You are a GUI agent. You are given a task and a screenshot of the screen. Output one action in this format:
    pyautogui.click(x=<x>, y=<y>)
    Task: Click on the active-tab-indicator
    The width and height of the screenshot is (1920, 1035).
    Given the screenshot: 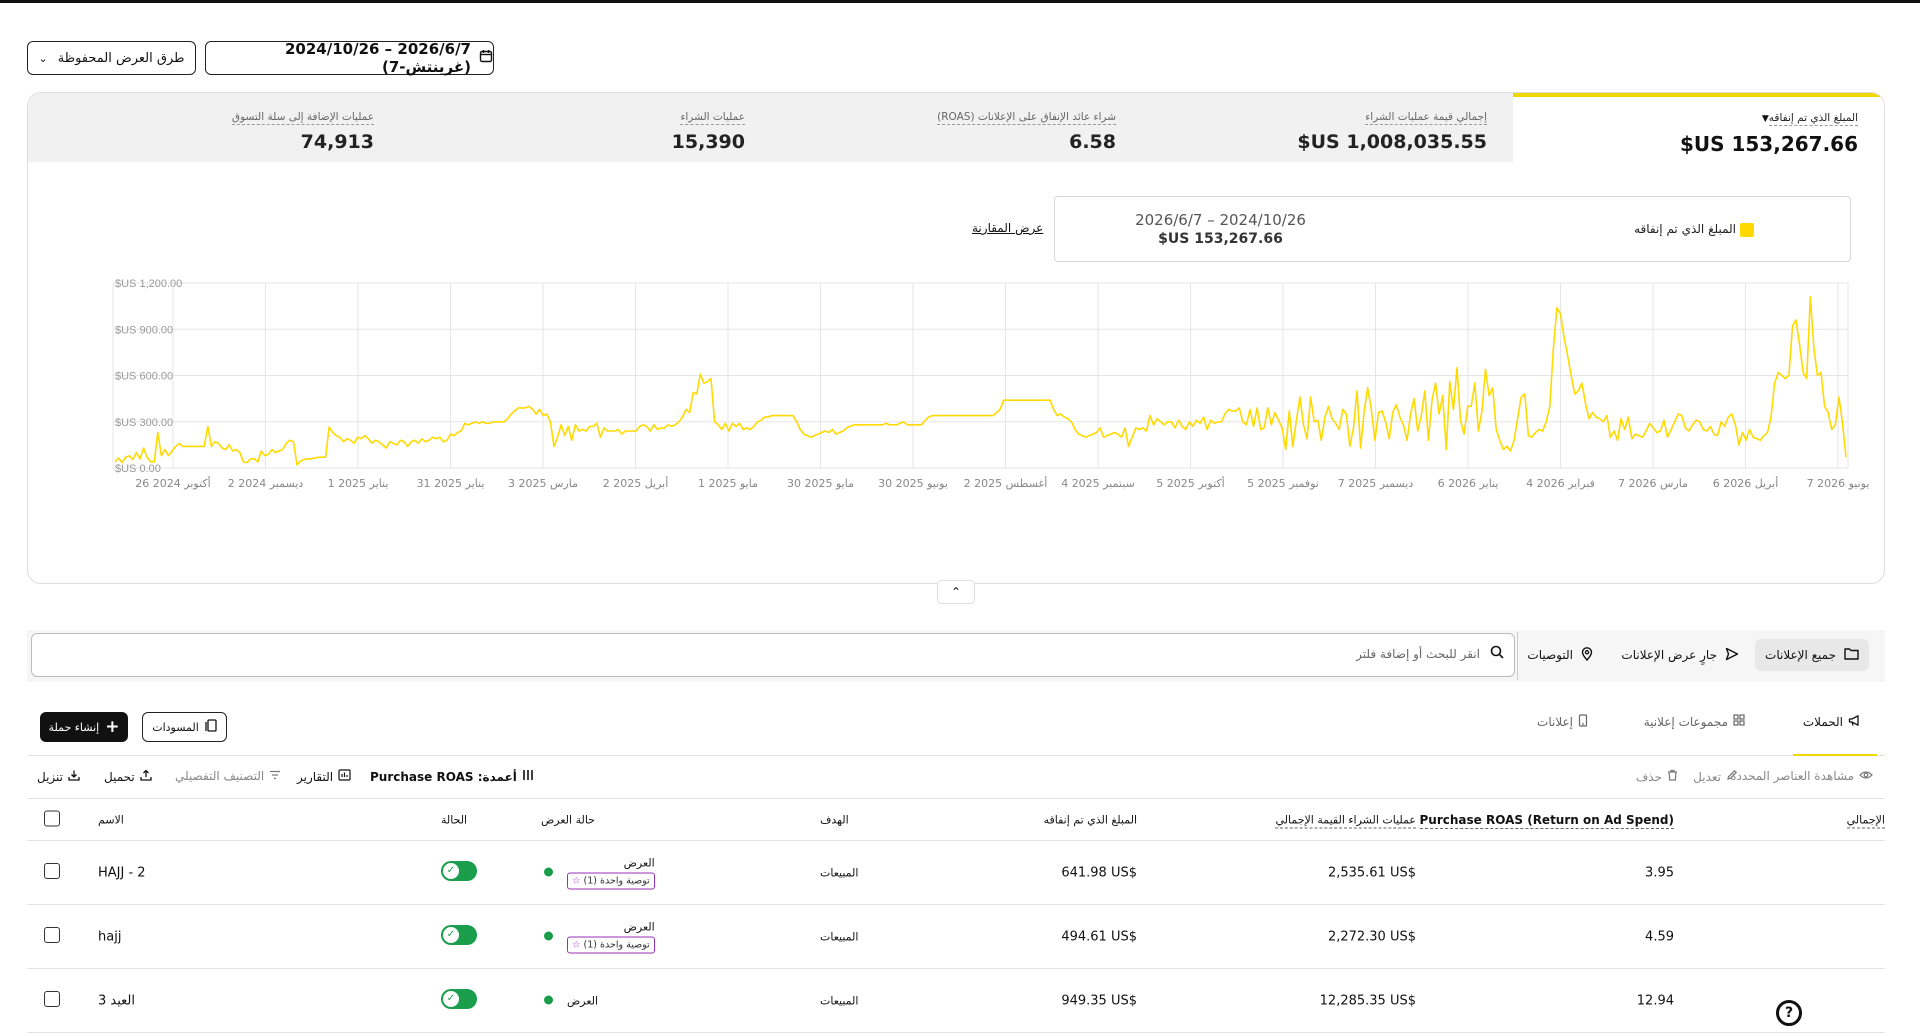 What is the action you would take?
    pyautogui.click(x=1835, y=755)
    